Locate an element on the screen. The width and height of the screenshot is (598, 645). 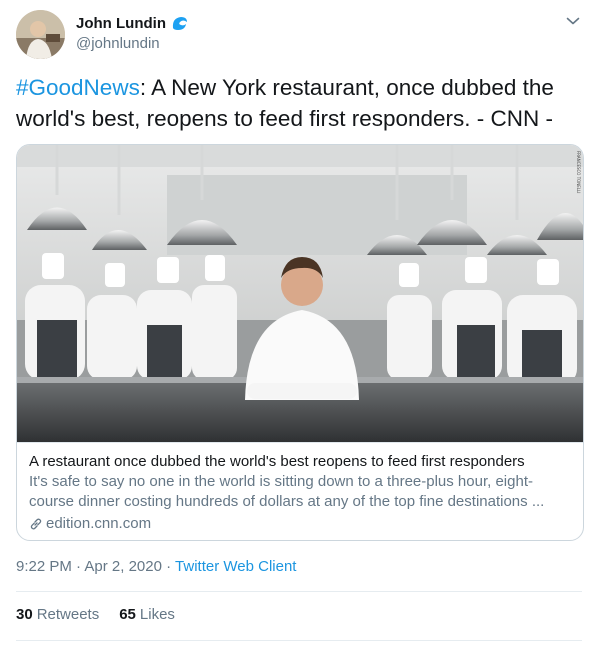
wave-badge-icon is located at coordinates (180, 23).